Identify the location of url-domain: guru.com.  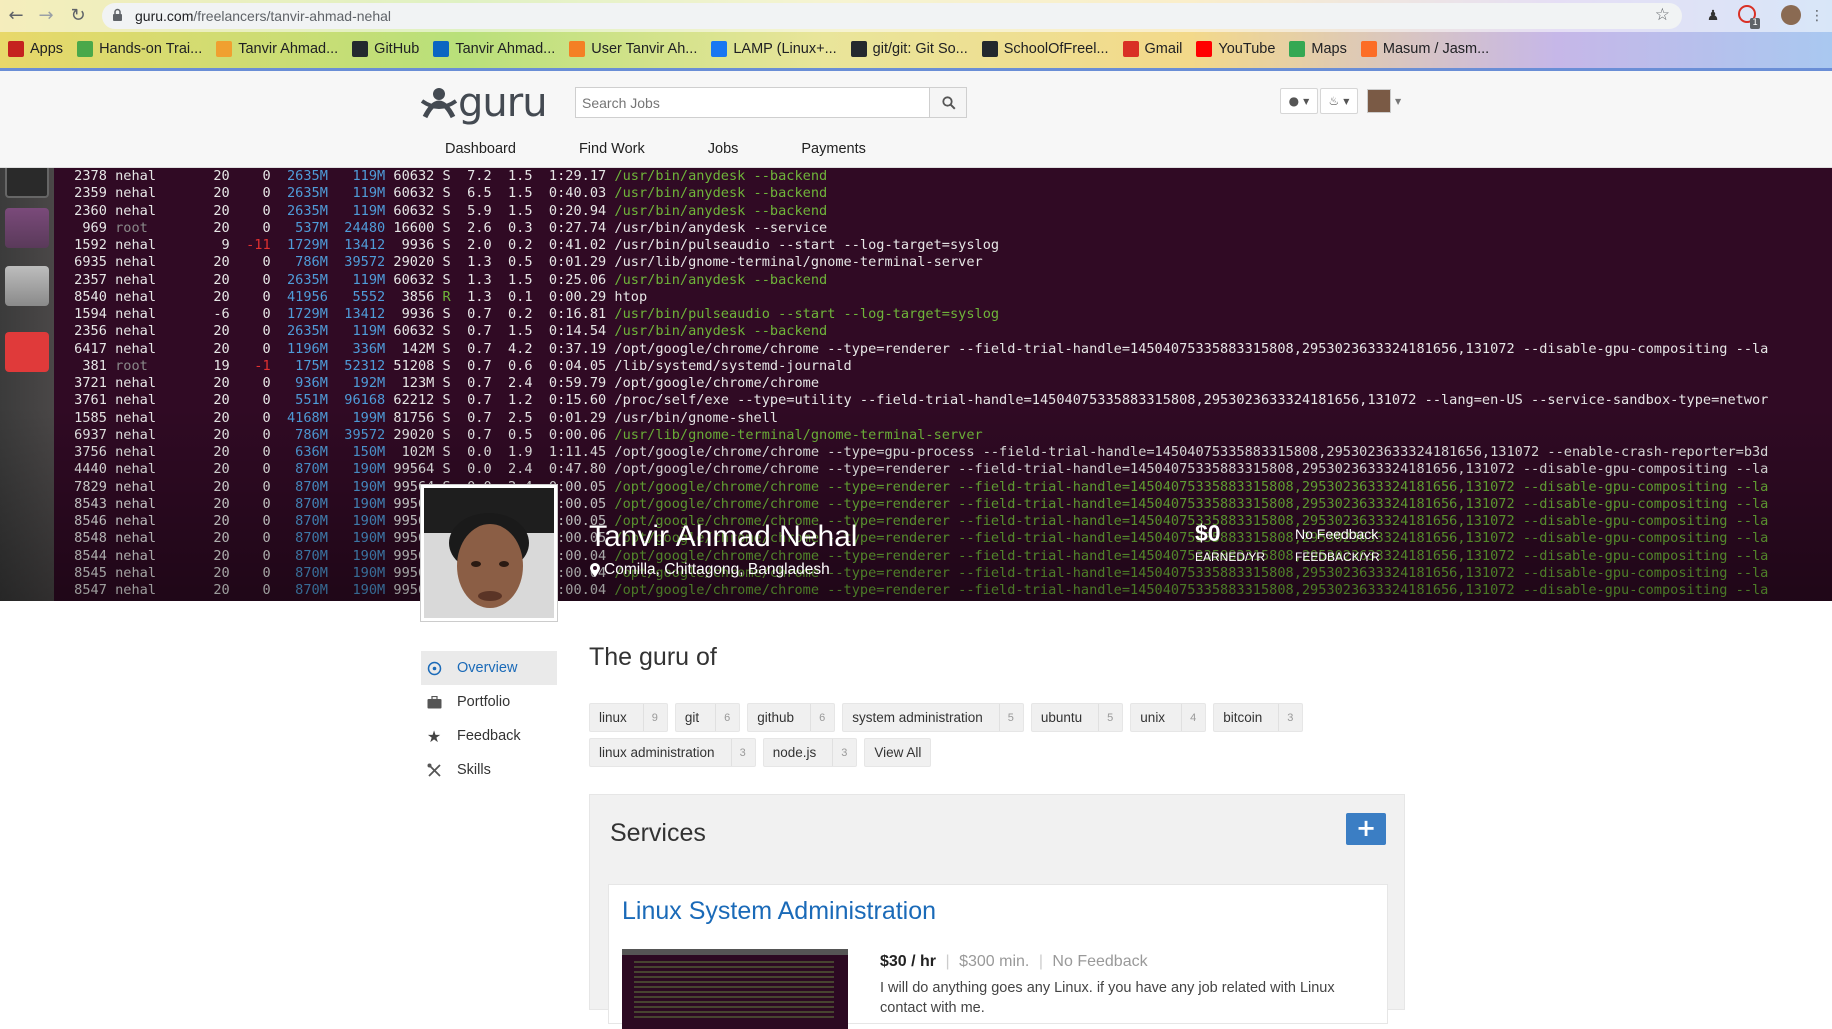
(164, 16).